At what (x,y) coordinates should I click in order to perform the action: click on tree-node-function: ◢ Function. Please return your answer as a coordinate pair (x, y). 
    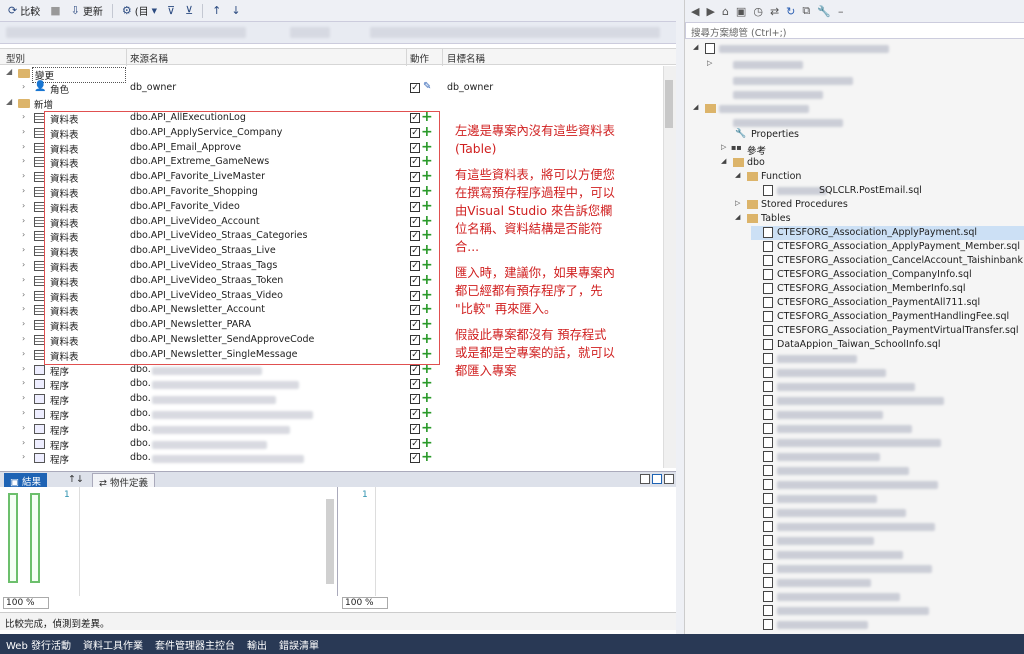
    Looking at the image, I should click on (879, 177).